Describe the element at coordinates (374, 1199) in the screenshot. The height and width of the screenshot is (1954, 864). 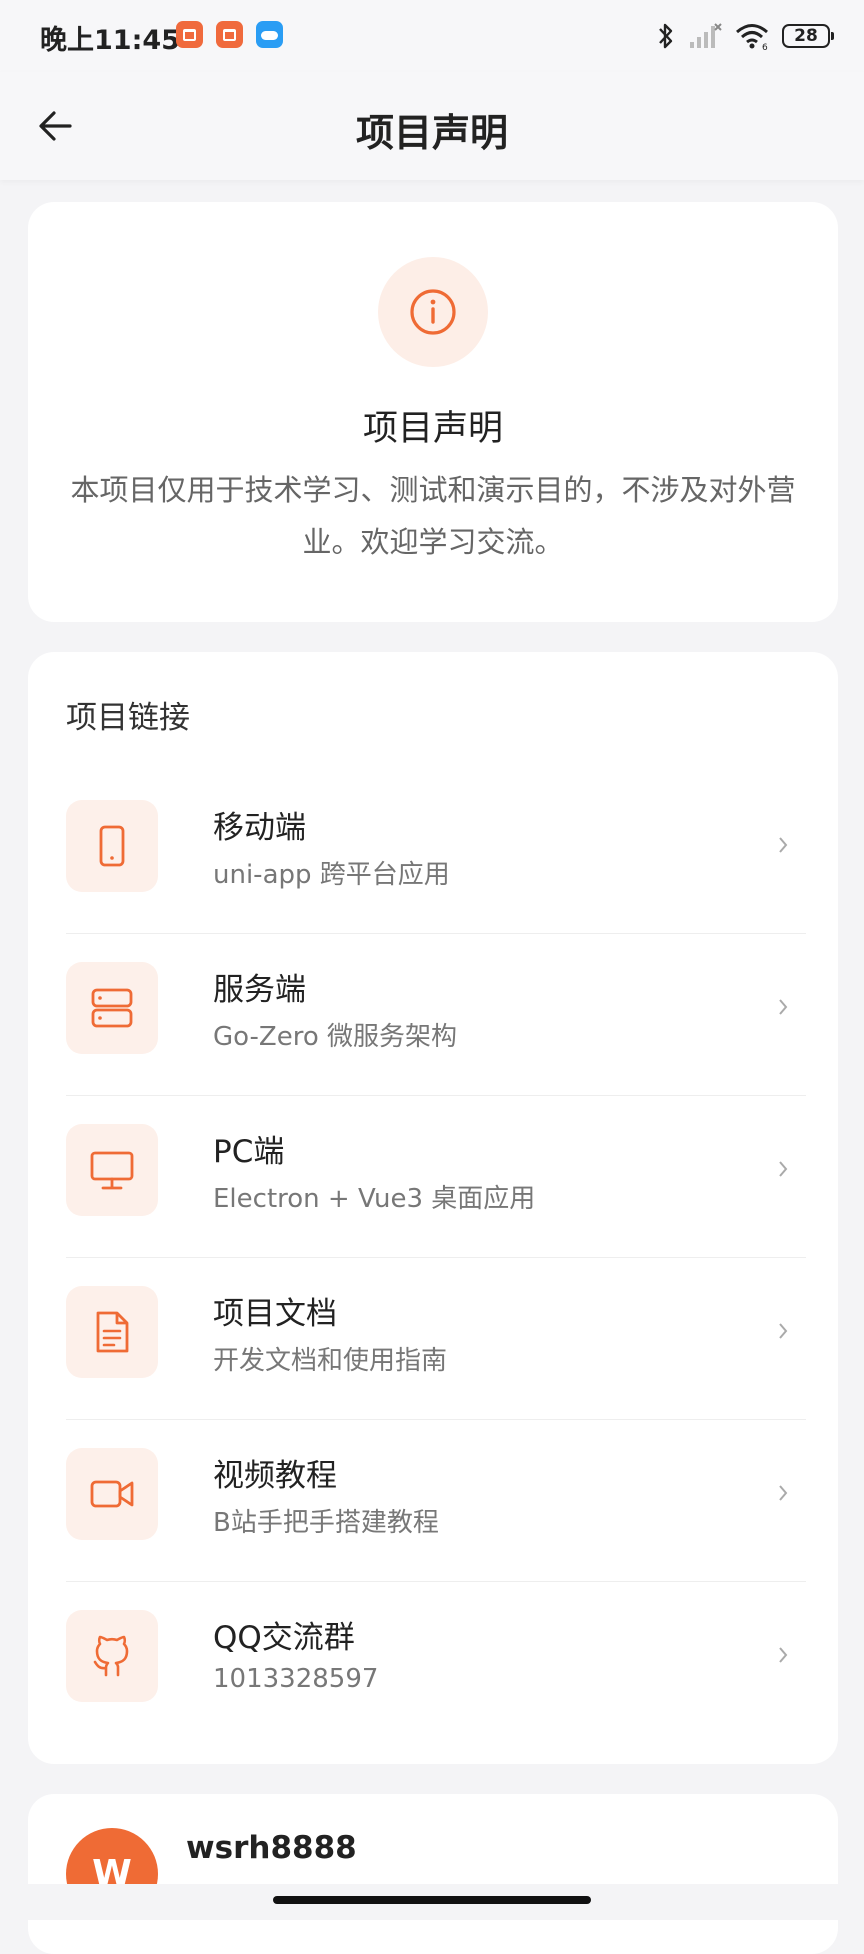
I see `link-subtitle: Electron + Vue3 桌面应用` at that location.